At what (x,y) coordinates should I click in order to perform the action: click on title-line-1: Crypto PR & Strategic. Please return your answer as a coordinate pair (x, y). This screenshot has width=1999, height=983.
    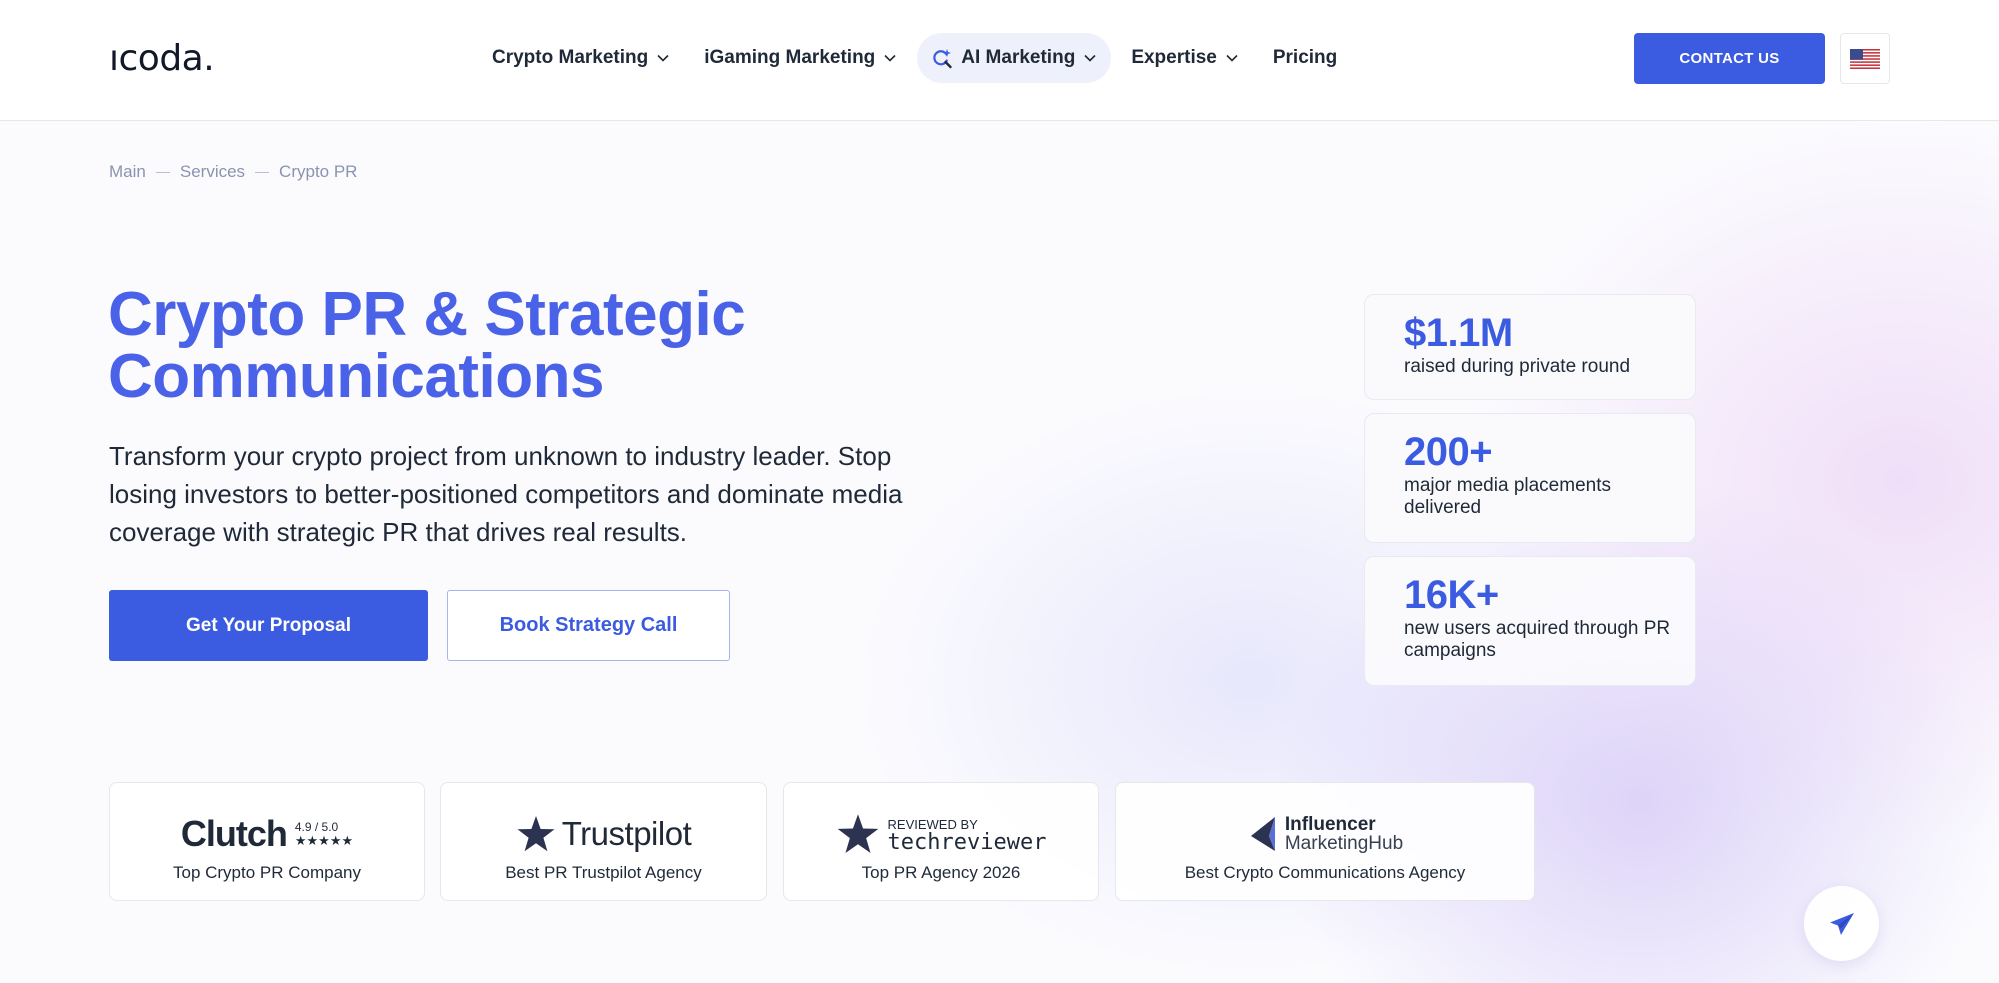
    Looking at the image, I should click on (427, 314).